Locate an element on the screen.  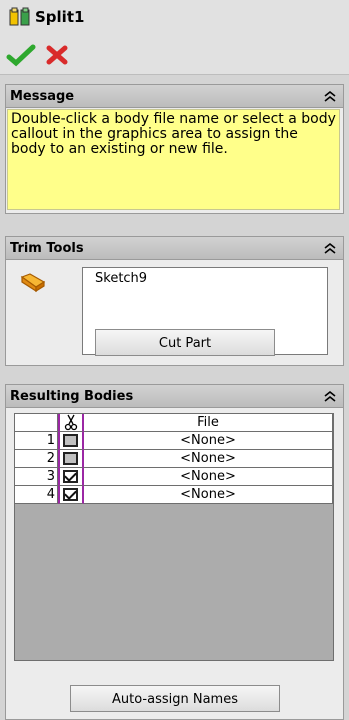
checkmark-icon is located at coordinates (21, 55).